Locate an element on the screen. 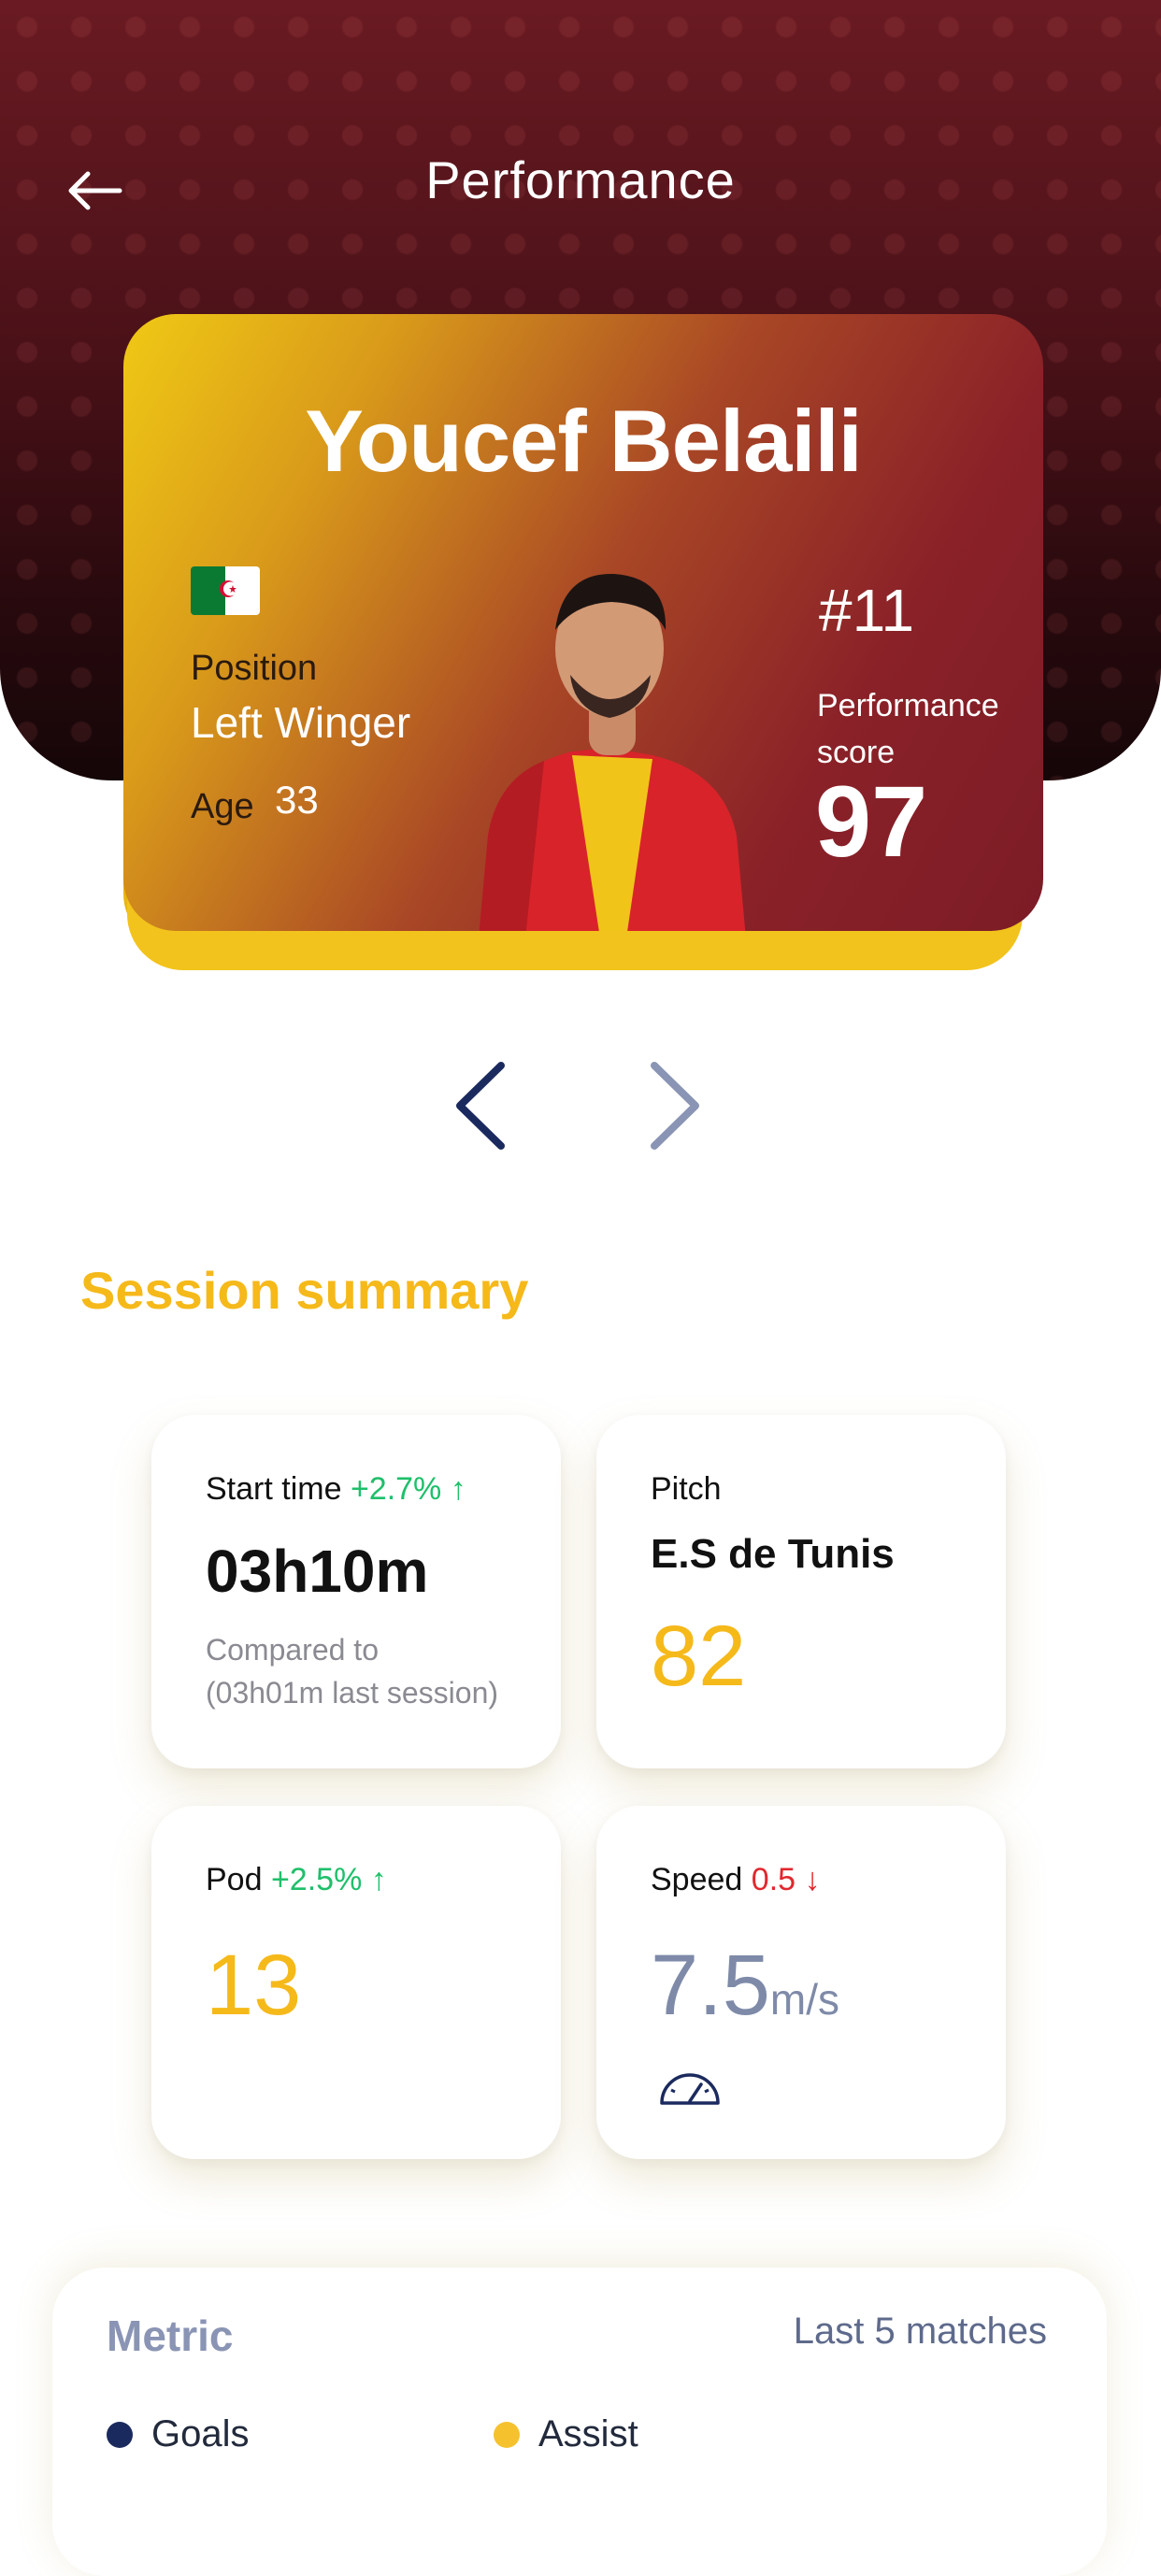 The height and width of the screenshot is (2576, 1161). comparison-line1: Compared to is located at coordinates (292, 1650).